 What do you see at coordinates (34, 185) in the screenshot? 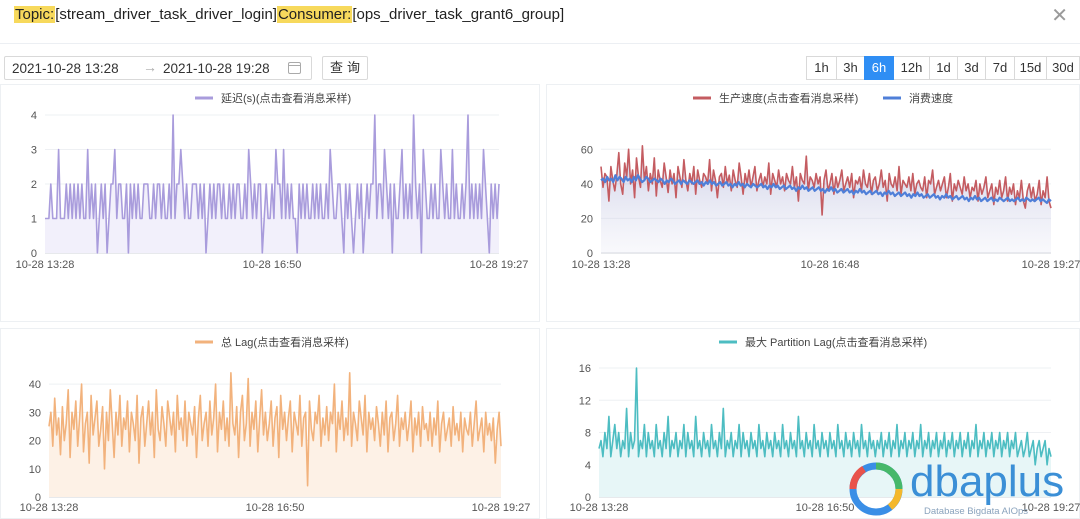
I see `y-tick-label: 2` at bounding box center [34, 185].